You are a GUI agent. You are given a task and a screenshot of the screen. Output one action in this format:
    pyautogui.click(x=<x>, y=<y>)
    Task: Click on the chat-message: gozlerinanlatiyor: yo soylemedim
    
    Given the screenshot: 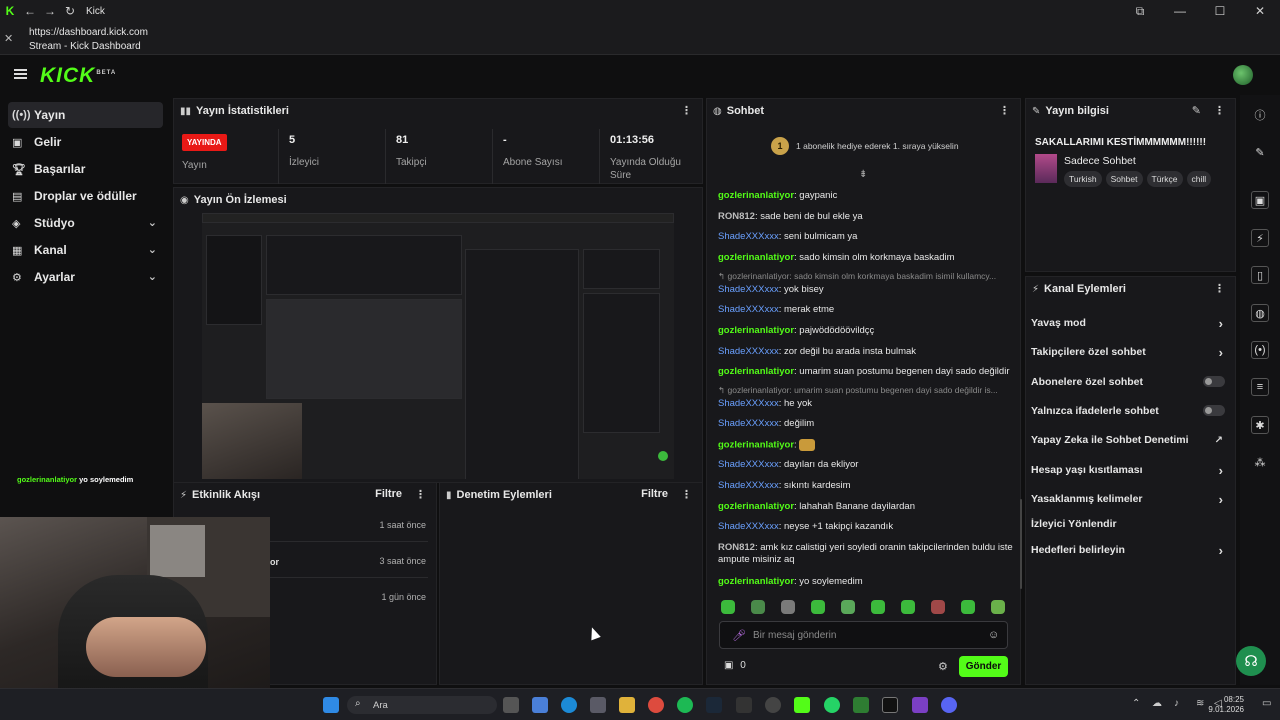 What is the action you would take?
    pyautogui.click(x=866, y=581)
    